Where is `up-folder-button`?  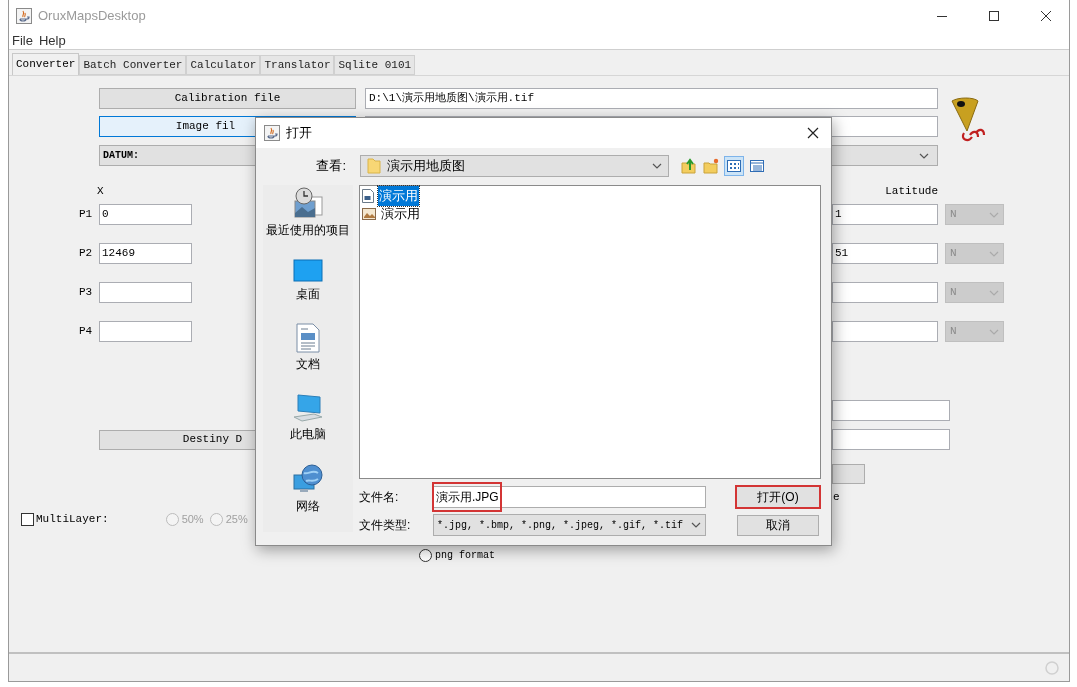
up-folder-button is located at coordinates (689, 166).